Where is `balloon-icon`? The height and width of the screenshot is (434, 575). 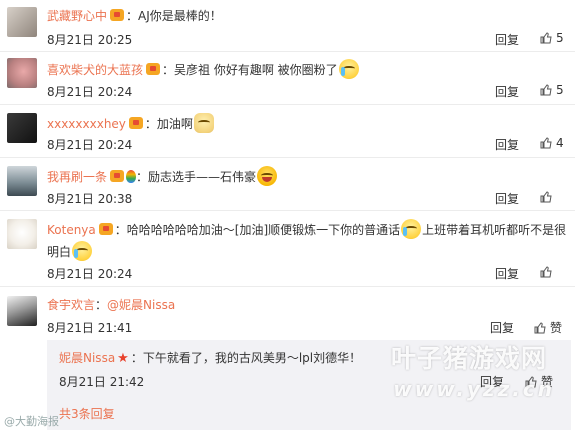 balloon-icon is located at coordinates (131, 176).